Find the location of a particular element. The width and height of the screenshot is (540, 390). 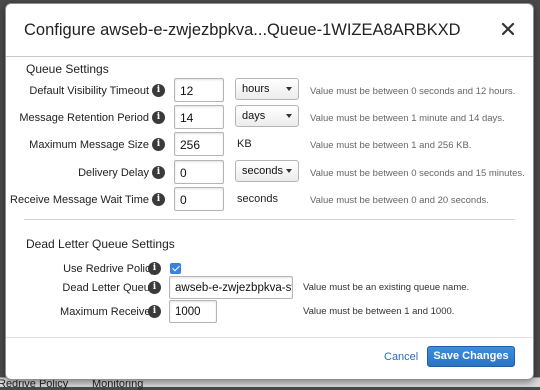

section-divider is located at coordinates (269, 219).